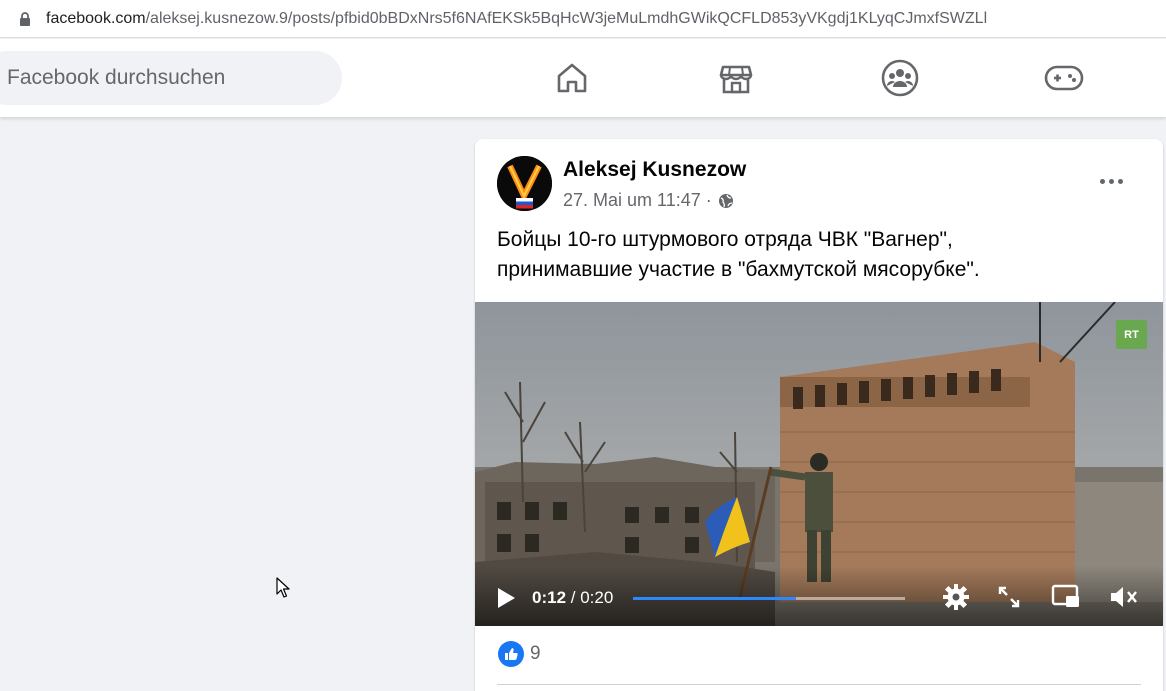  Describe the element at coordinates (1124, 597) in the screenshot. I see `mute-icon` at that location.